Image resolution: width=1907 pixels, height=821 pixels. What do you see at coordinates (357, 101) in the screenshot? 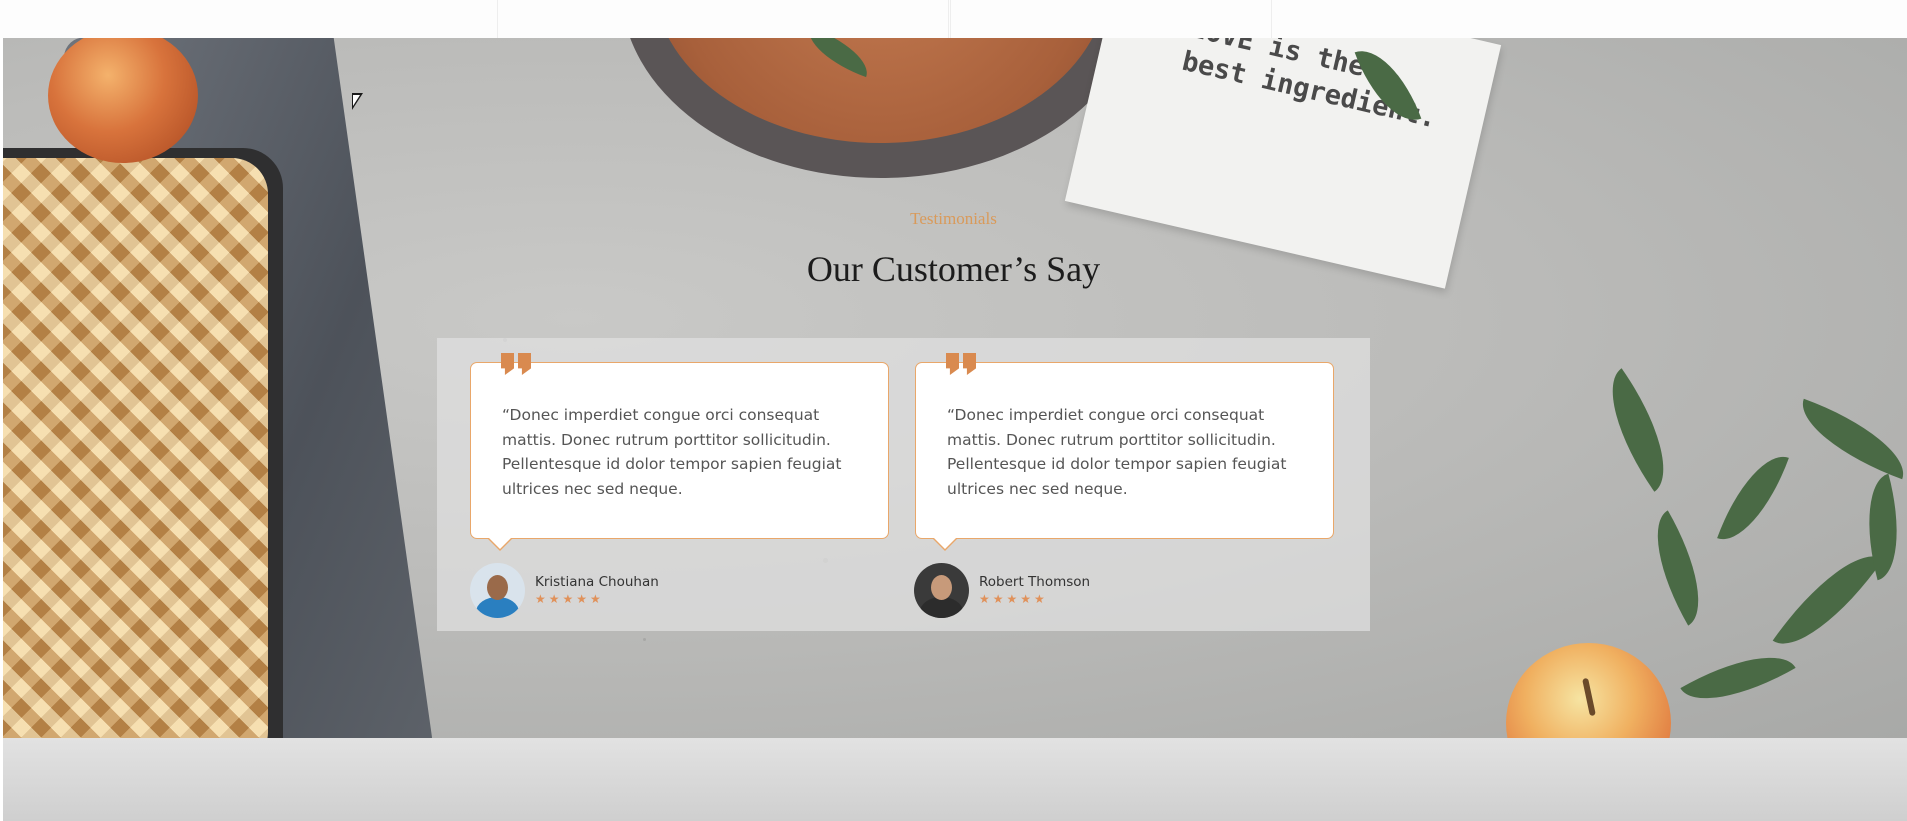
I see `mouse-cursor-icon` at bounding box center [357, 101].